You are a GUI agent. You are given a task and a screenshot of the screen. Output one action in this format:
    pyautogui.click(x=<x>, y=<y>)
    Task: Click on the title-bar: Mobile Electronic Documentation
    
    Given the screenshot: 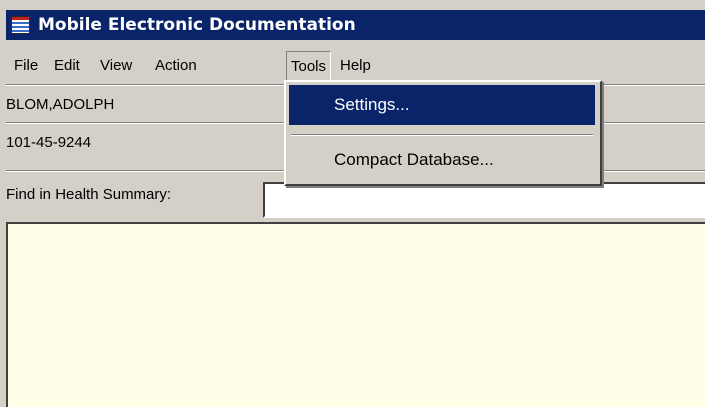 What is the action you would take?
    pyautogui.click(x=355, y=25)
    